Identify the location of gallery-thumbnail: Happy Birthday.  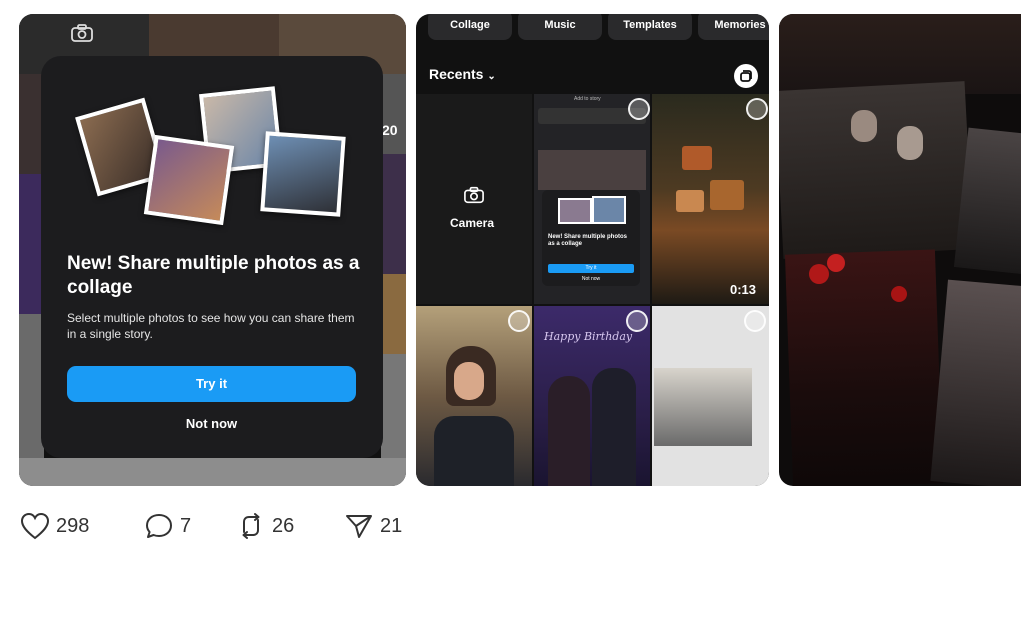
(592, 396).